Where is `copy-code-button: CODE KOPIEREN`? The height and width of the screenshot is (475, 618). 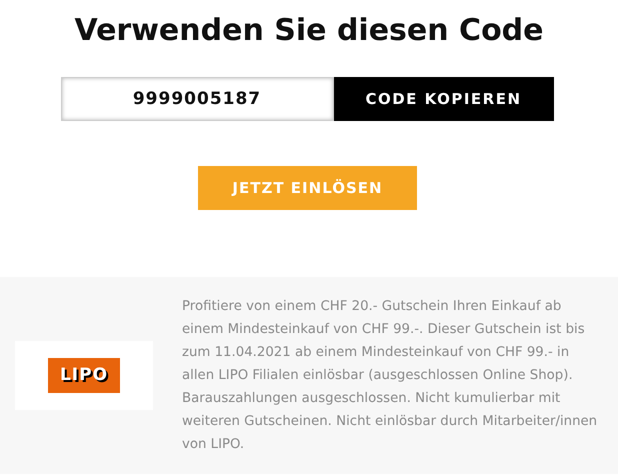 copy-code-button: CODE KOPIEREN is located at coordinates (444, 99).